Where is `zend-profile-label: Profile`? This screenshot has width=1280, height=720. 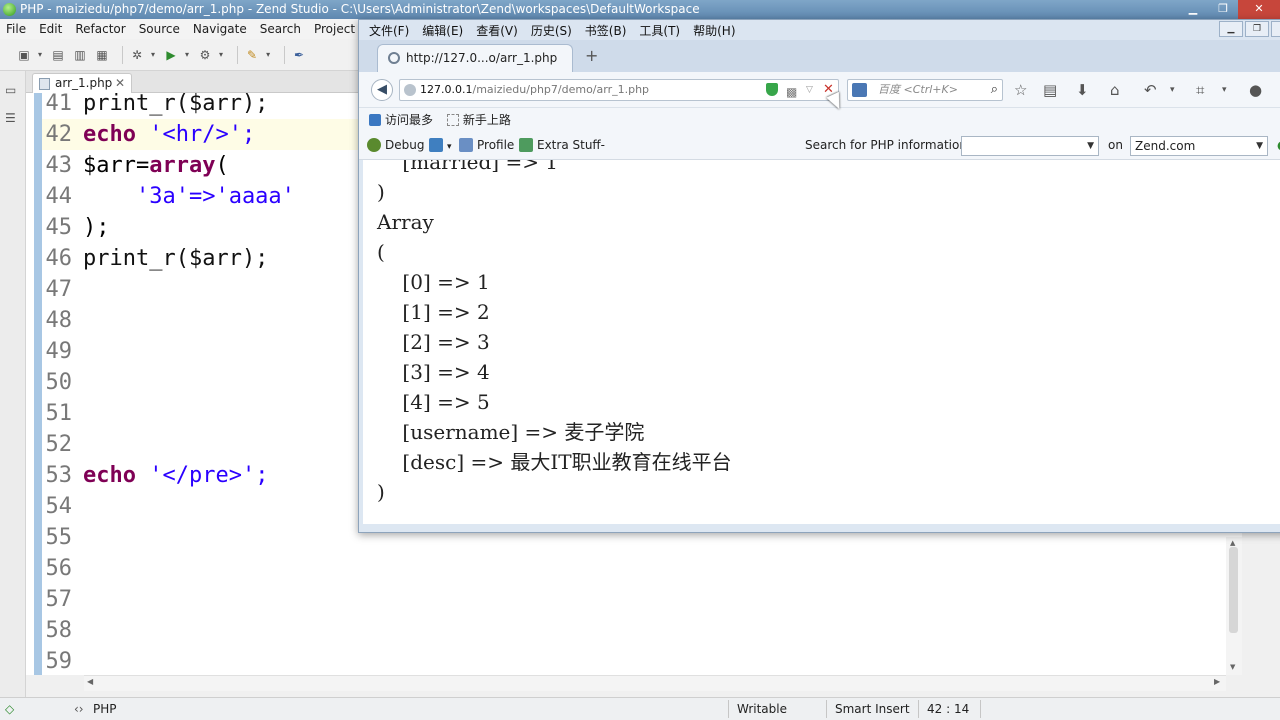
zend-profile-label: Profile is located at coordinates (496, 145).